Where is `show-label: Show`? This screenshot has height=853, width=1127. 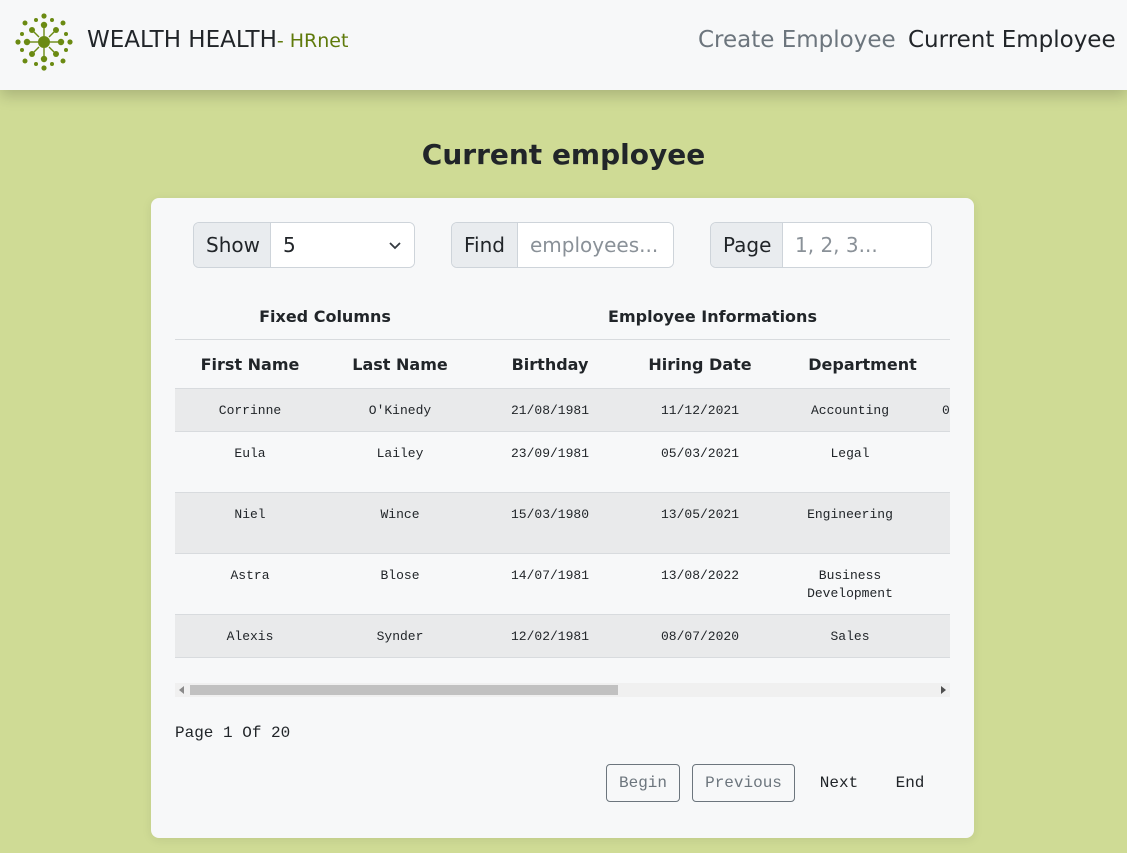
show-label: Show is located at coordinates (232, 245).